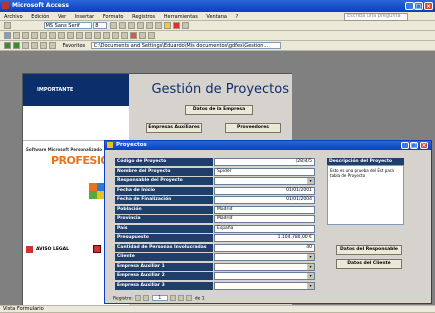  Describe the element at coordinates (7, 25) in the screenshot. I see `view-icon` at that location.